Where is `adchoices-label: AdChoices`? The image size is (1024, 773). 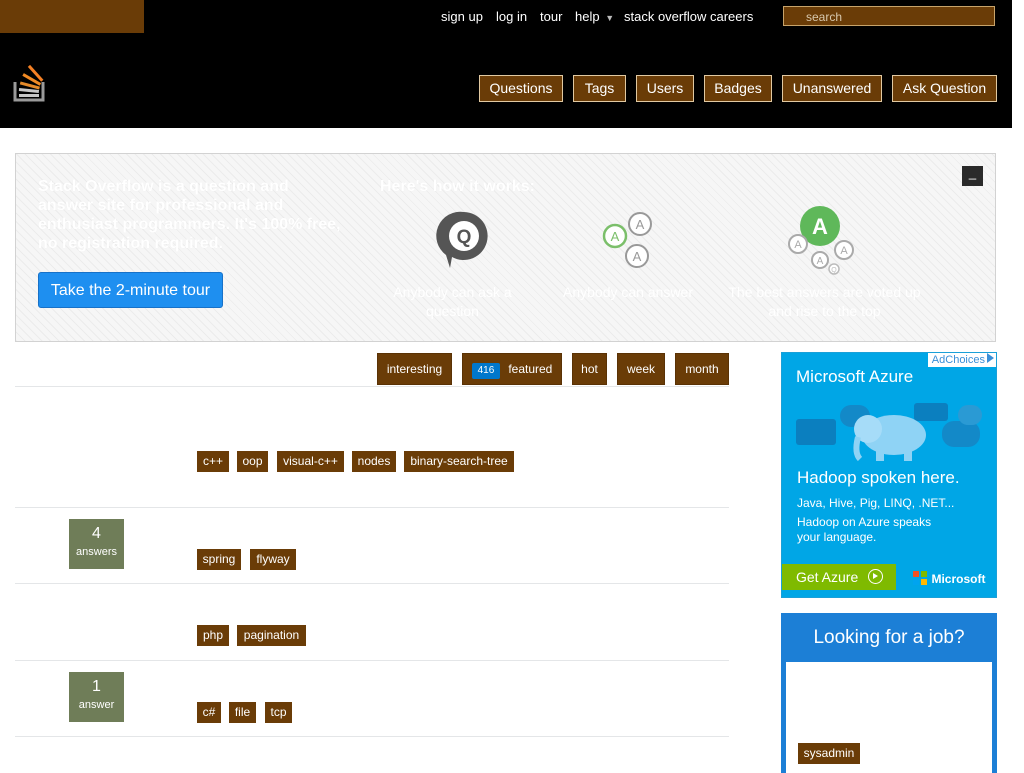 adchoices-label: AdChoices is located at coordinates (958, 360).